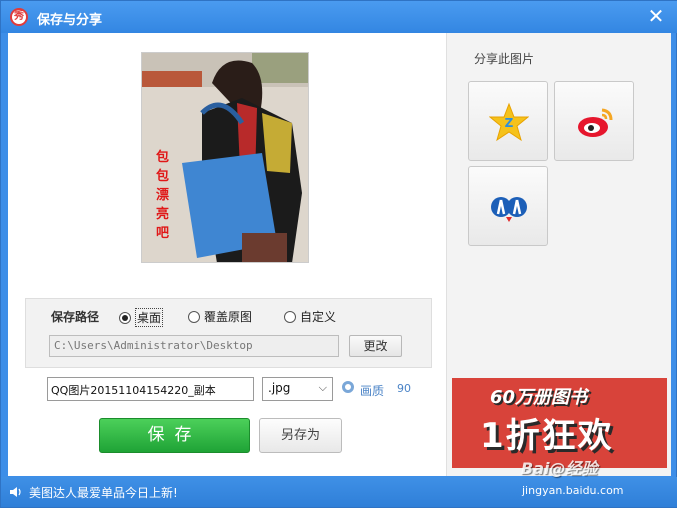 The height and width of the screenshot is (508, 677). What do you see at coordinates (75, 317) in the screenshot?
I see `save-path-label: 保存路径` at bounding box center [75, 317].